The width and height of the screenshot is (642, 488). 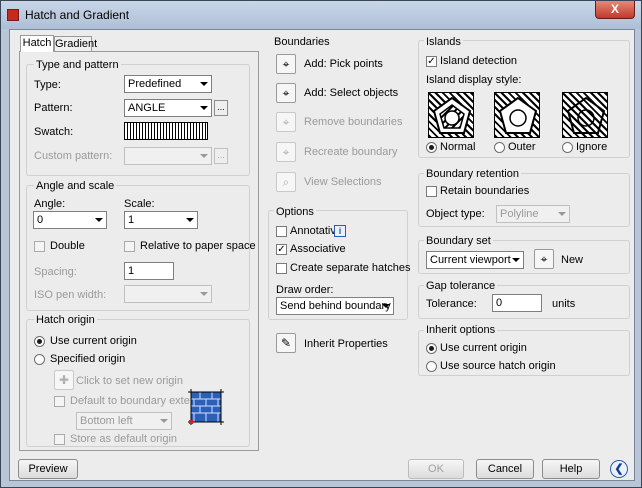 I want to click on remove-boundaries-label: Remove boundaries, so click(x=353, y=122).